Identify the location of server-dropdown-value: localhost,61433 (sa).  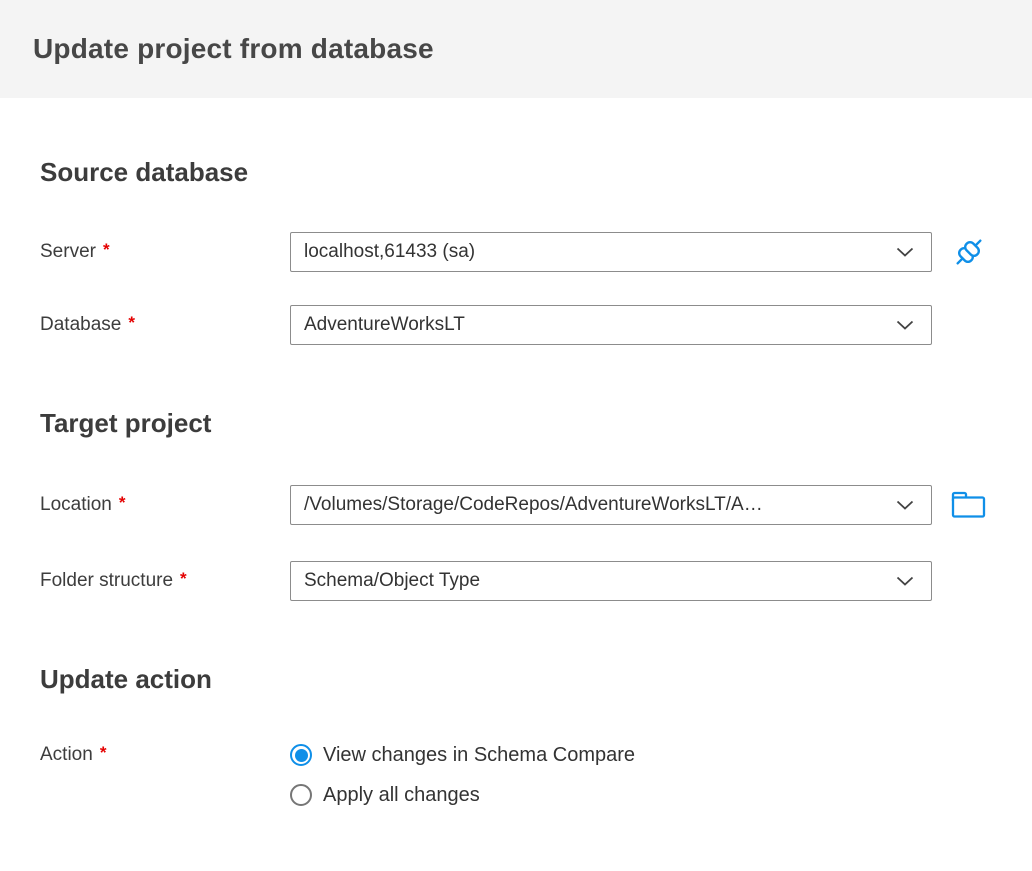
(390, 251).